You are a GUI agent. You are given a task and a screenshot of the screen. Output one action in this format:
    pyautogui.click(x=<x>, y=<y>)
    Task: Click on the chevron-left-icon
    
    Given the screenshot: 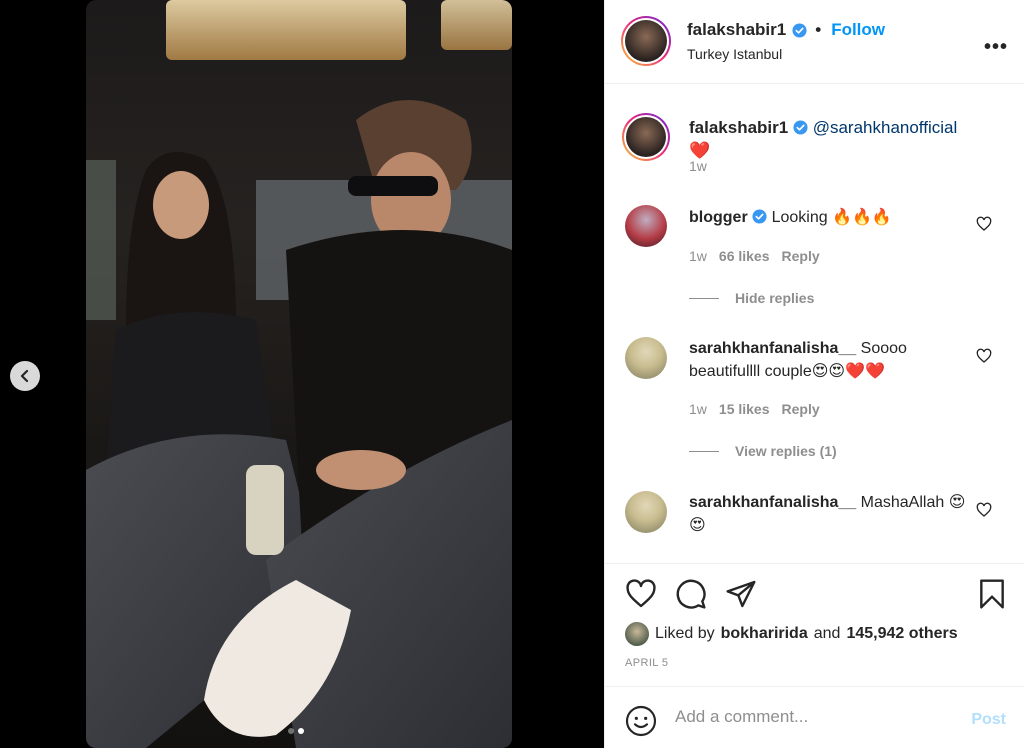 What is the action you would take?
    pyautogui.click(x=24, y=376)
    